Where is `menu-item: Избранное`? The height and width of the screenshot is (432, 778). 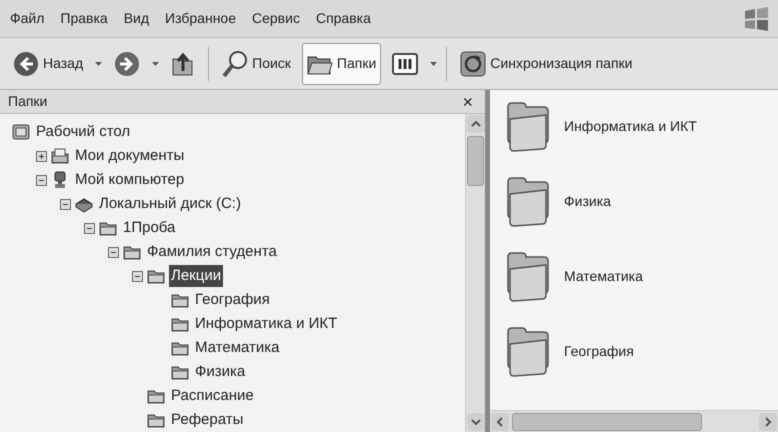 menu-item: Избранное is located at coordinates (200, 18).